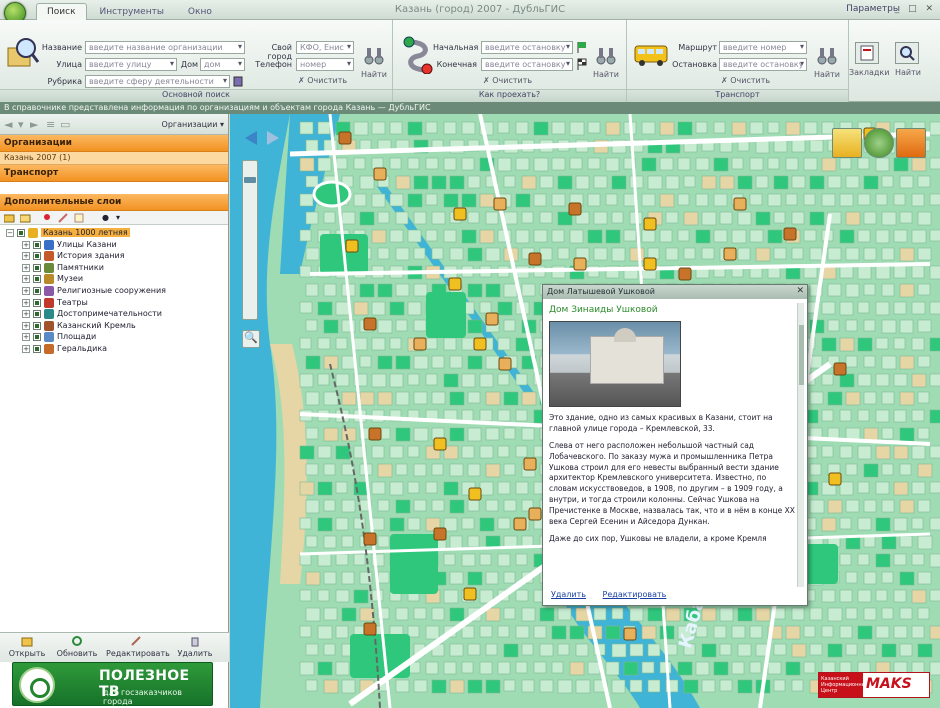 The height and width of the screenshot is (708, 940). Describe the element at coordinates (879, 143) in the screenshot. I see `globe-icon` at that location.